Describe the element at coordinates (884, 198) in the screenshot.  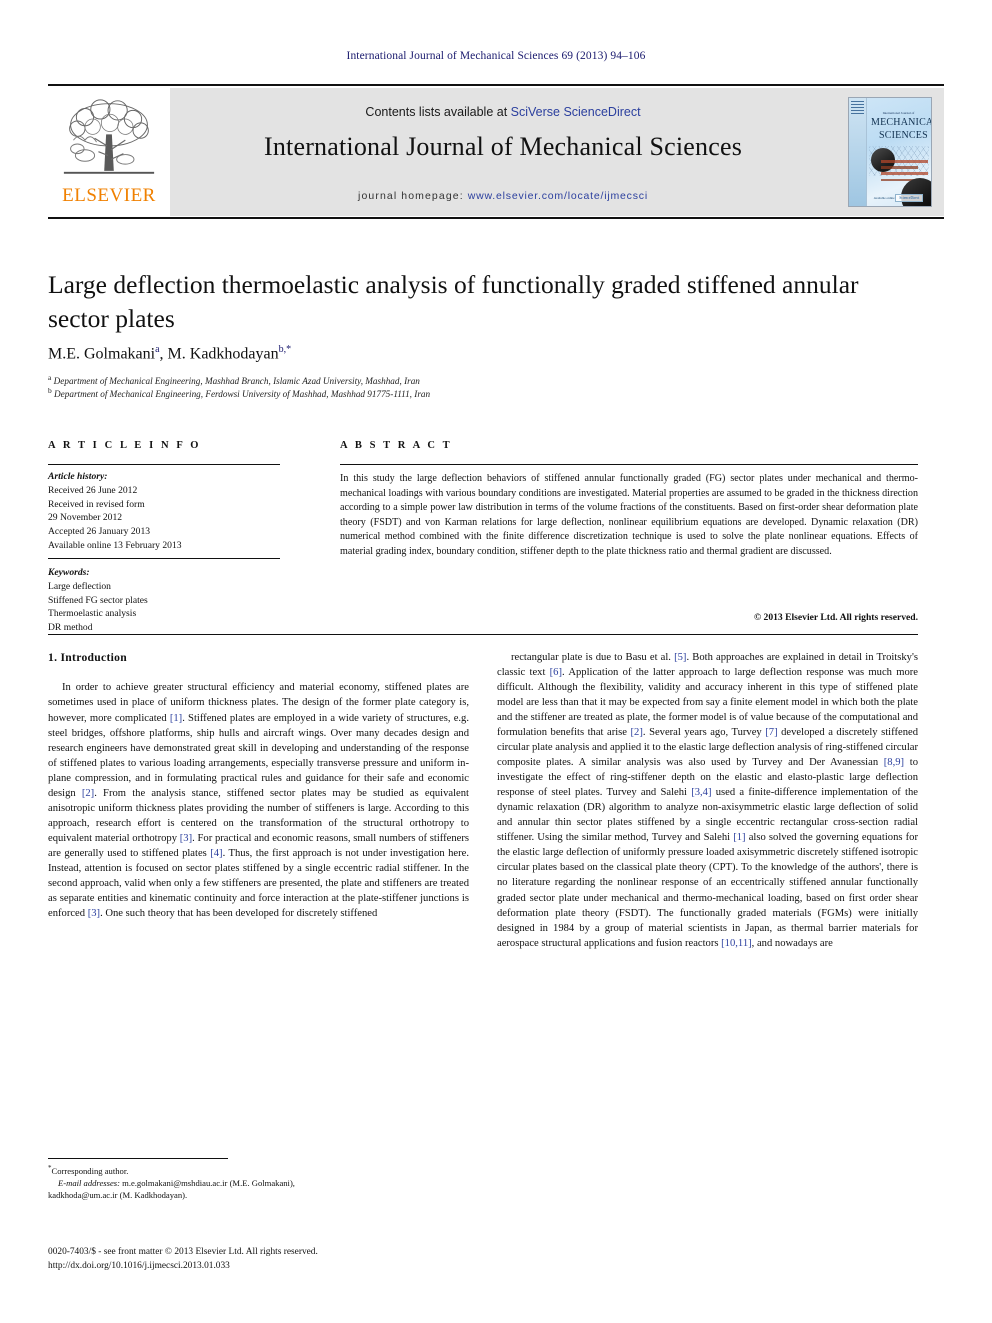
I see `cover-footer-text: Available online` at that location.